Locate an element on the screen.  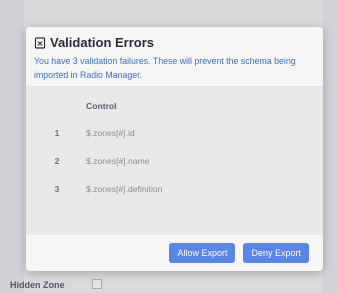
control-column-header: Control is located at coordinates (101, 106).